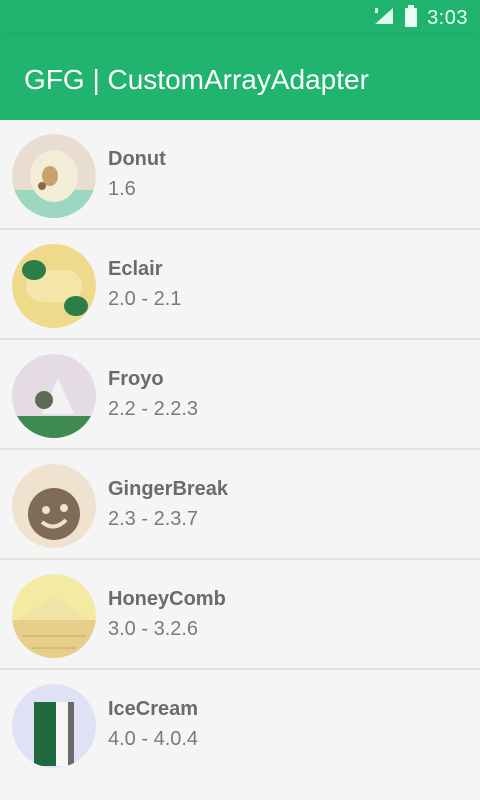 The image size is (480, 800). Describe the element at coordinates (153, 739) in the screenshot. I see `item-version: 4.0 - 4.0.4` at that location.